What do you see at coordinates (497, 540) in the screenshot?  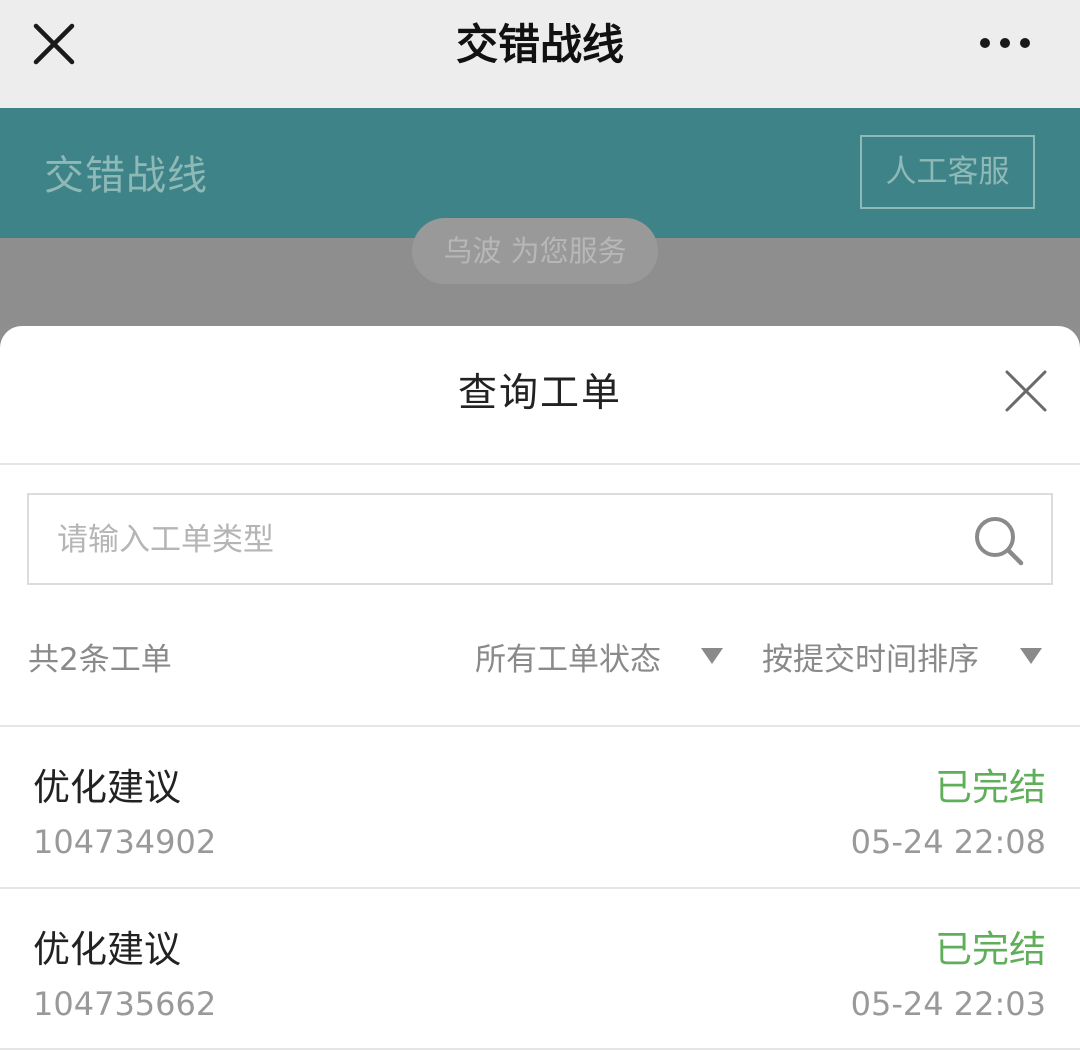 I see `search-input` at bounding box center [497, 540].